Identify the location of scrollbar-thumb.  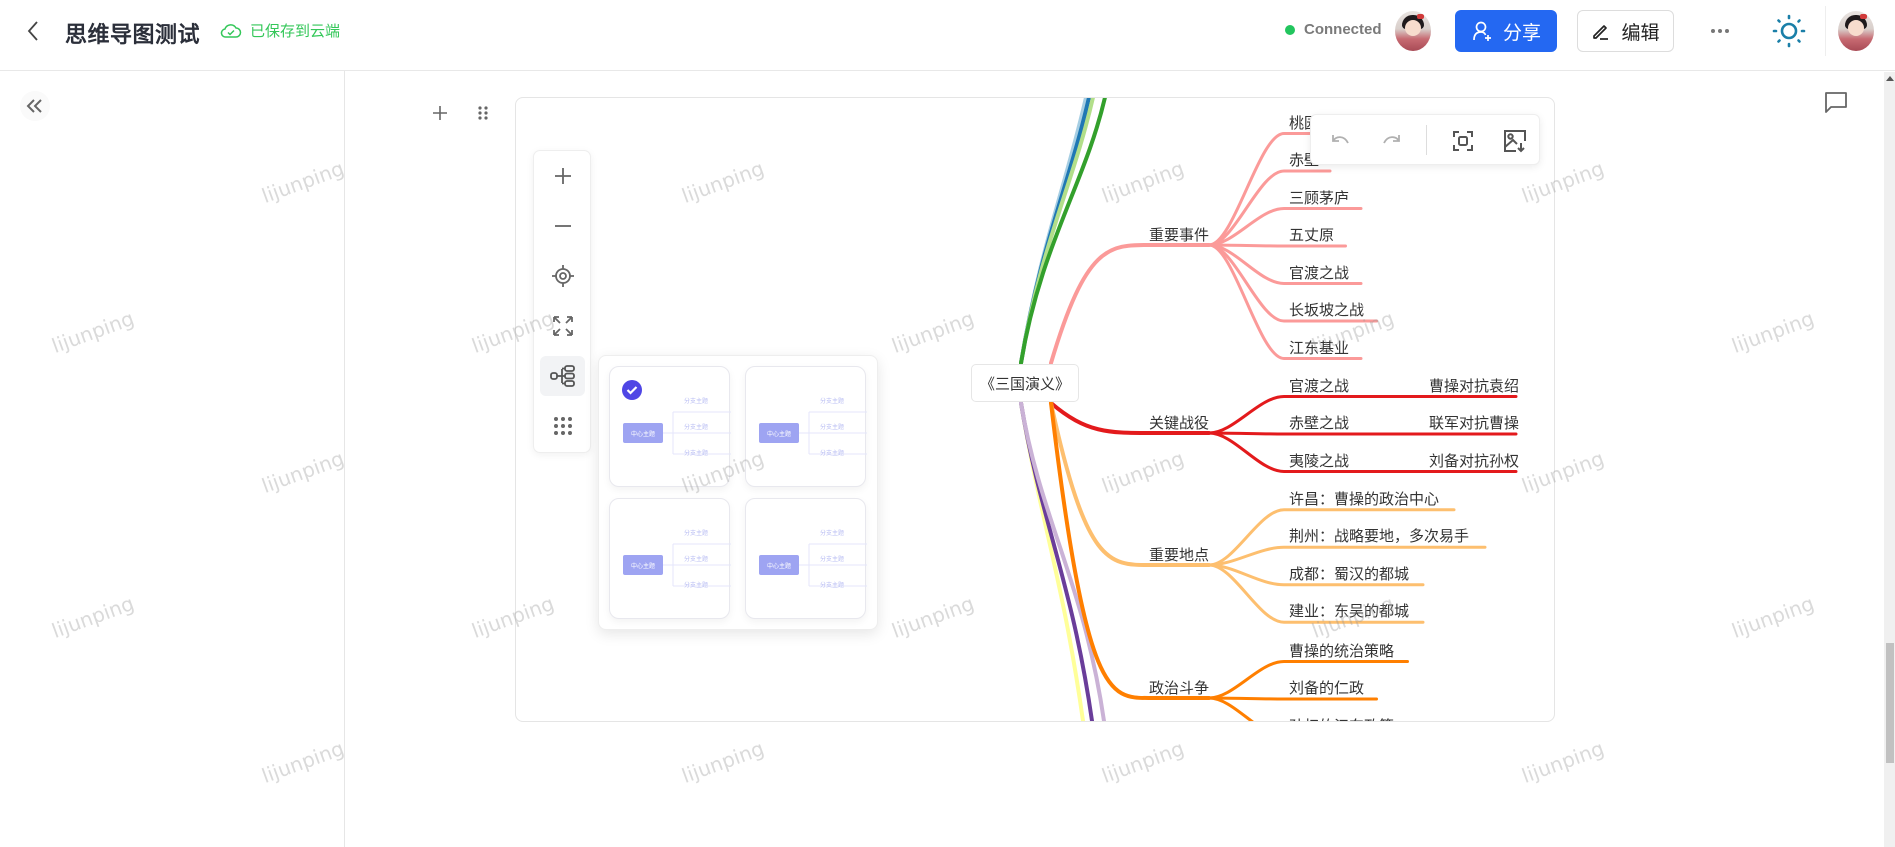
(1890, 703).